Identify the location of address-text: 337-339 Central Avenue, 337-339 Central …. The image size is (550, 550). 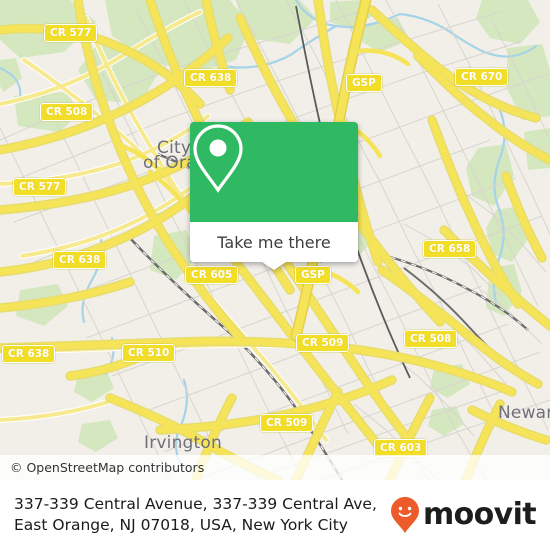
(195, 514).